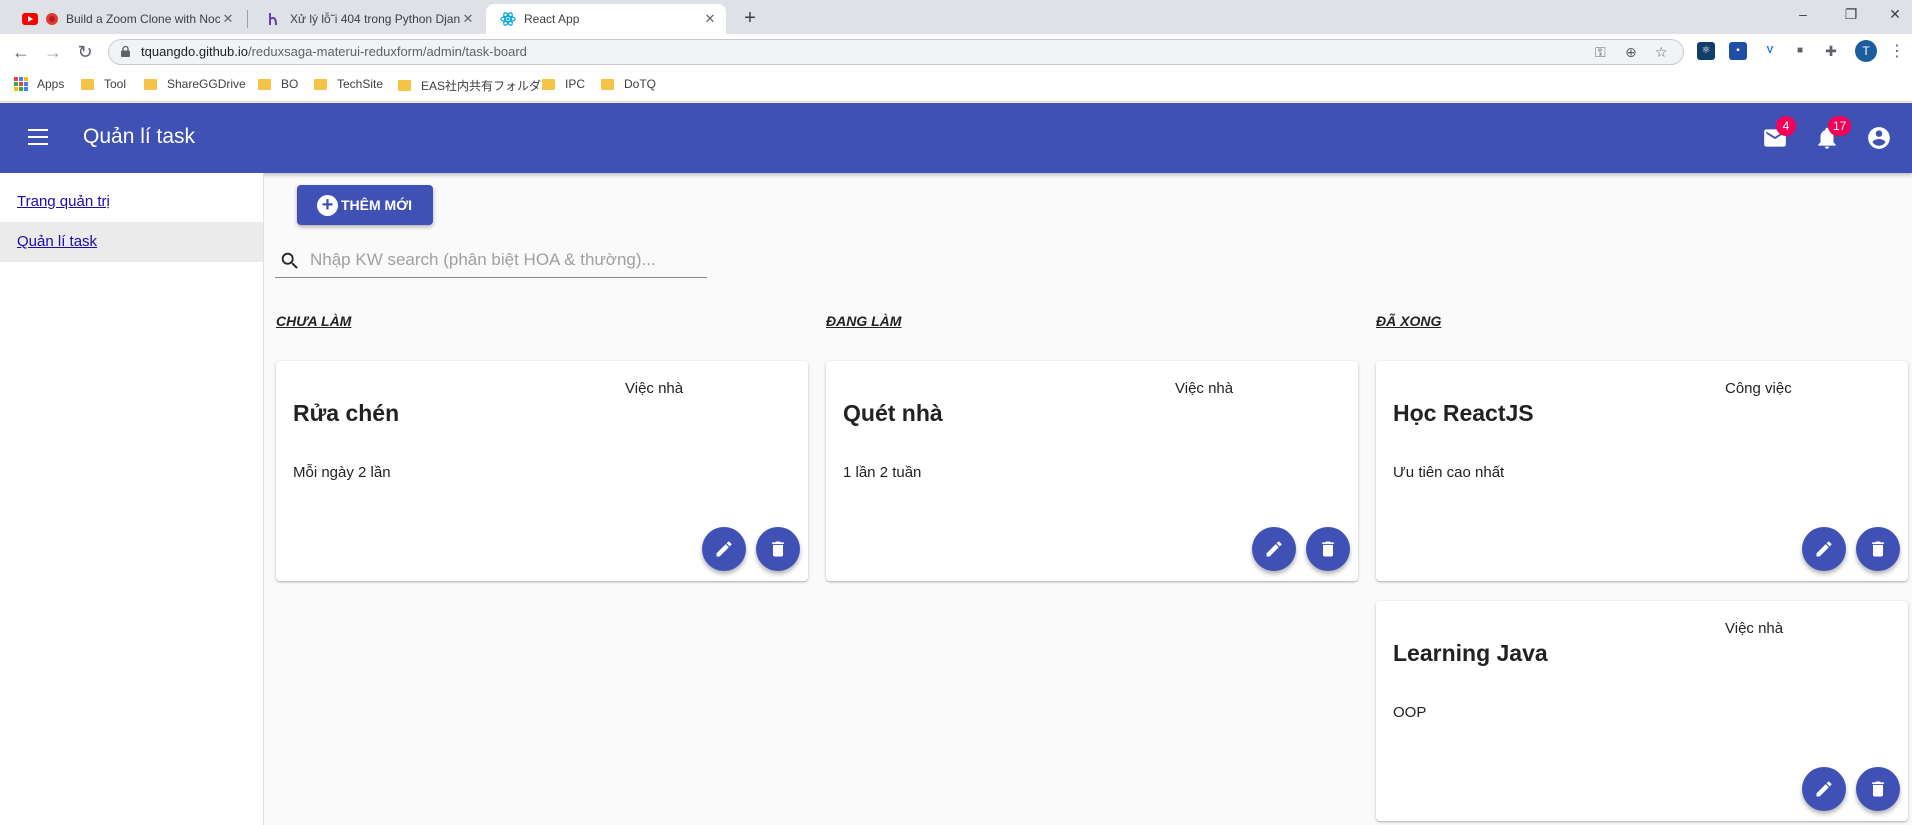  What do you see at coordinates (139, 136) in the screenshot?
I see `app-title: Quản lí task` at bounding box center [139, 136].